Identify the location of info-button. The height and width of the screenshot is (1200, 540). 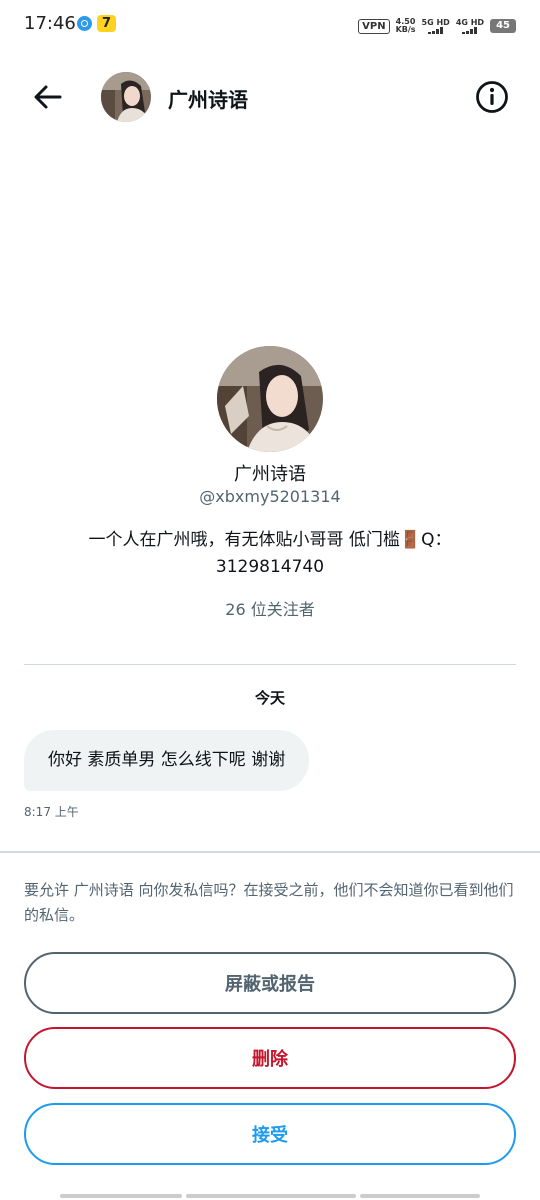
(492, 97).